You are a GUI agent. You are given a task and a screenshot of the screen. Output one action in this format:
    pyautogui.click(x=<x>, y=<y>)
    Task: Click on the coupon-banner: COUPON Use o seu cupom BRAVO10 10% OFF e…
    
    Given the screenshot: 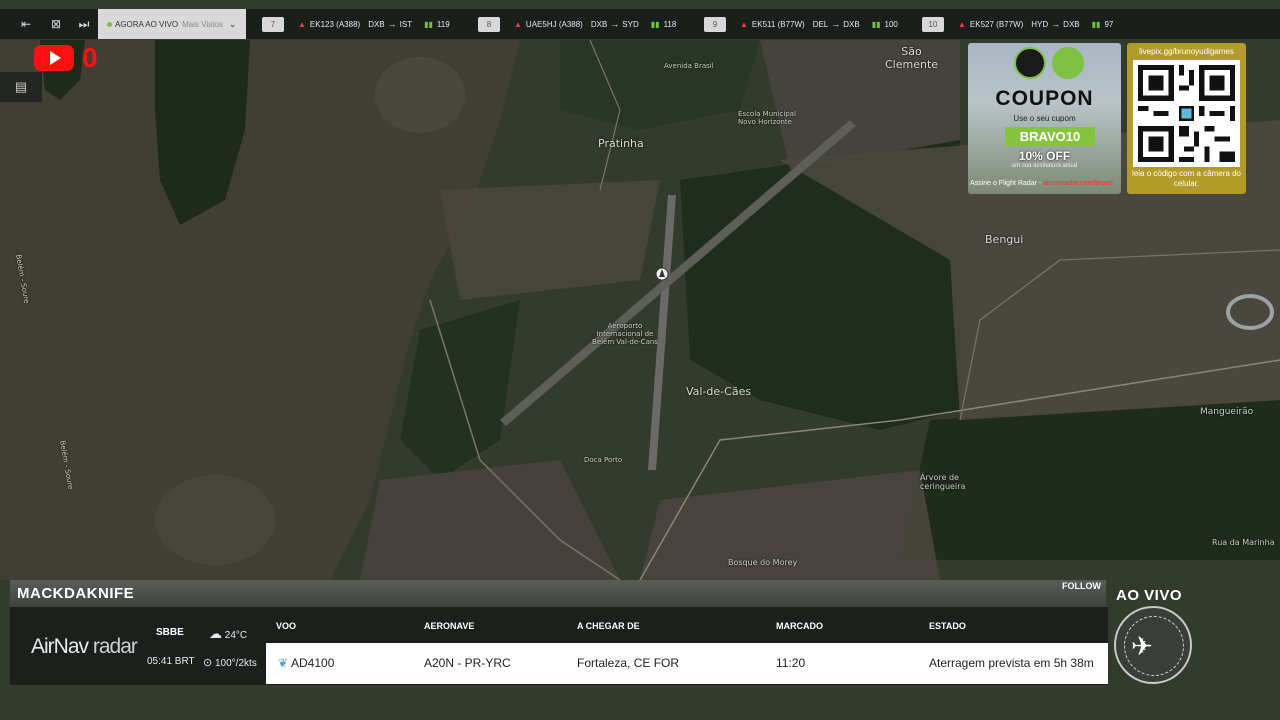 What is the action you would take?
    pyautogui.click(x=1044, y=118)
    